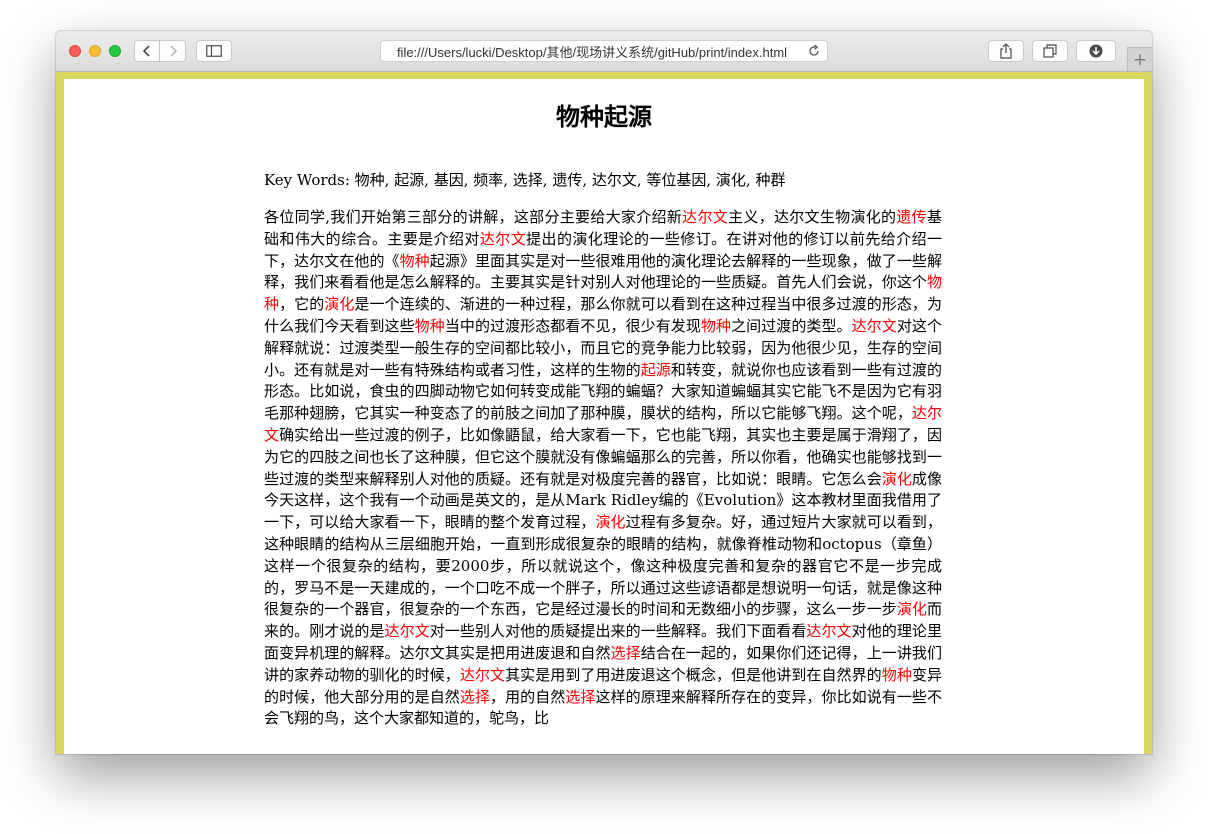 This screenshot has width=1208, height=834. I want to click on body-text-segment: 之间过渡的类型。, so click(791, 325).